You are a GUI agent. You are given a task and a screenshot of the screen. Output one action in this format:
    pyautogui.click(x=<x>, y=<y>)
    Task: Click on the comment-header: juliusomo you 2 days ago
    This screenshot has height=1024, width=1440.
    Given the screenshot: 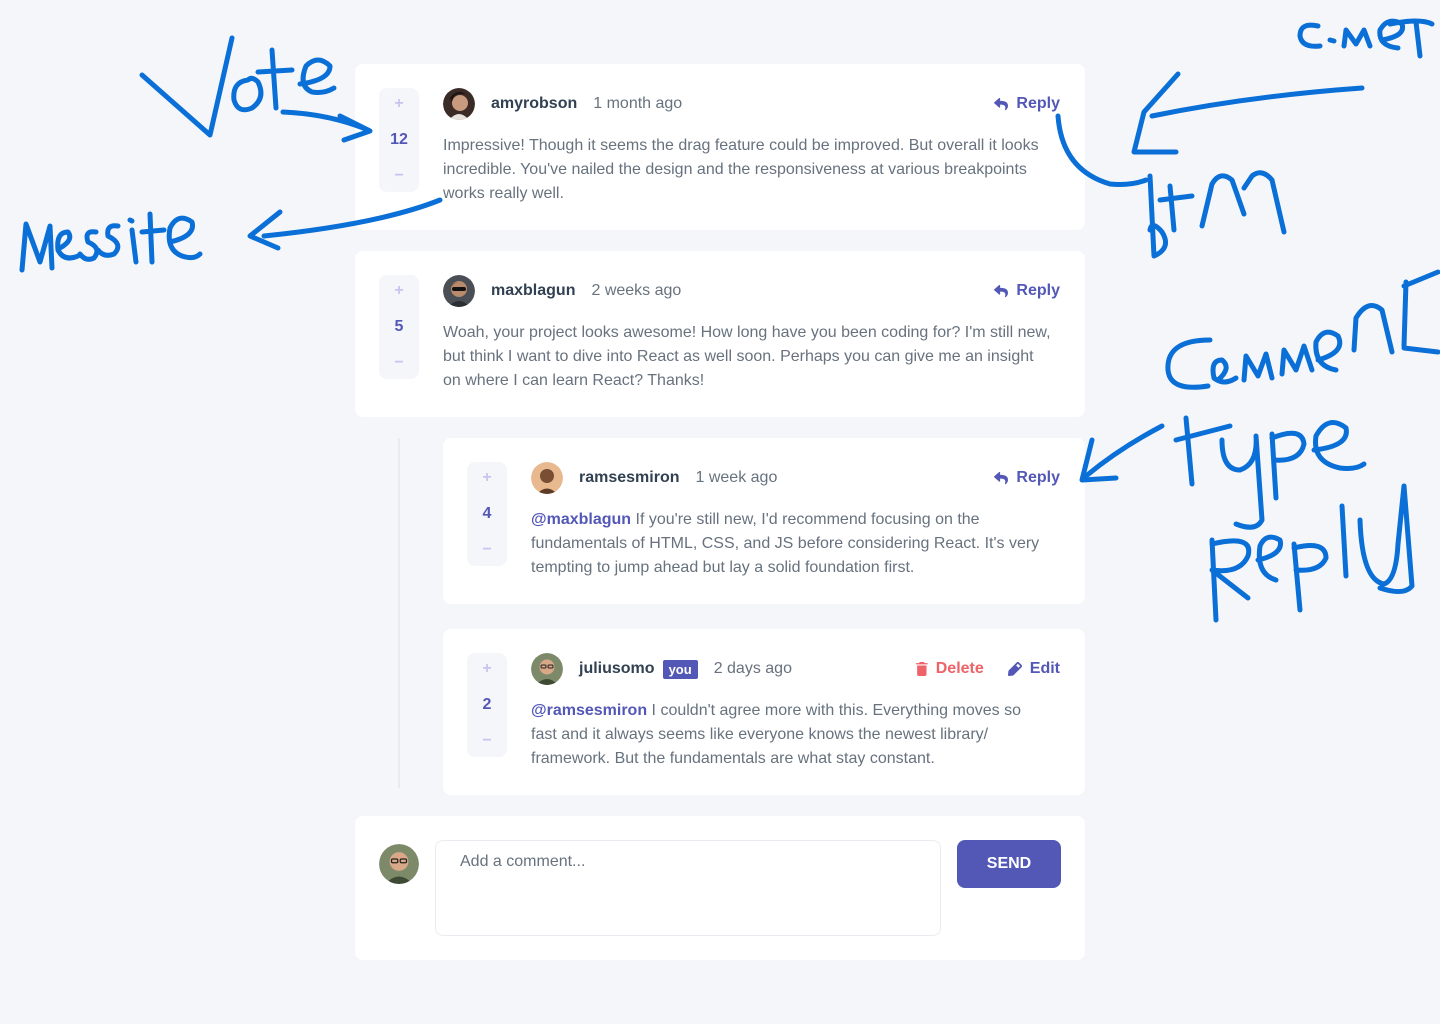 What is the action you would take?
    pyautogui.click(x=661, y=669)
    